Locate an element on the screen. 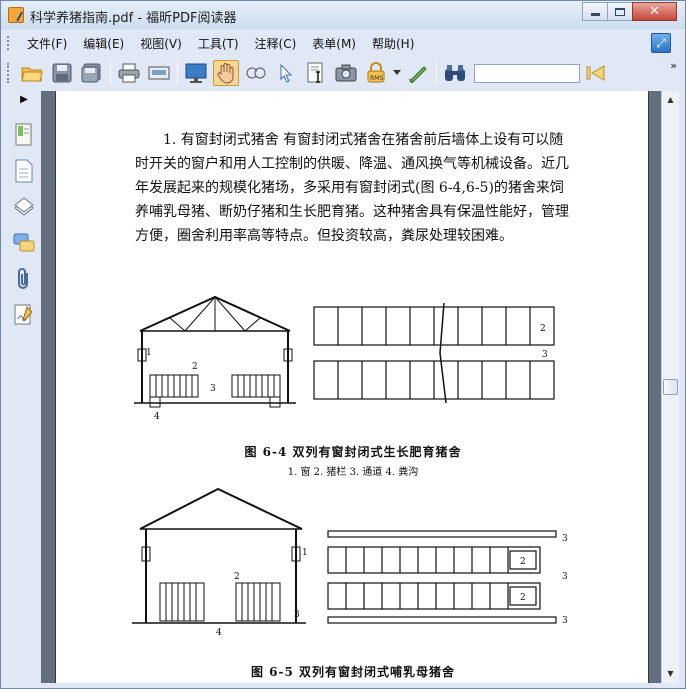 This screenshot has height=689, width=686. title-bar: 科学养猪指南.pdf - 福昕PDF阅读器 ✕ is located at coordinates (343, 15).